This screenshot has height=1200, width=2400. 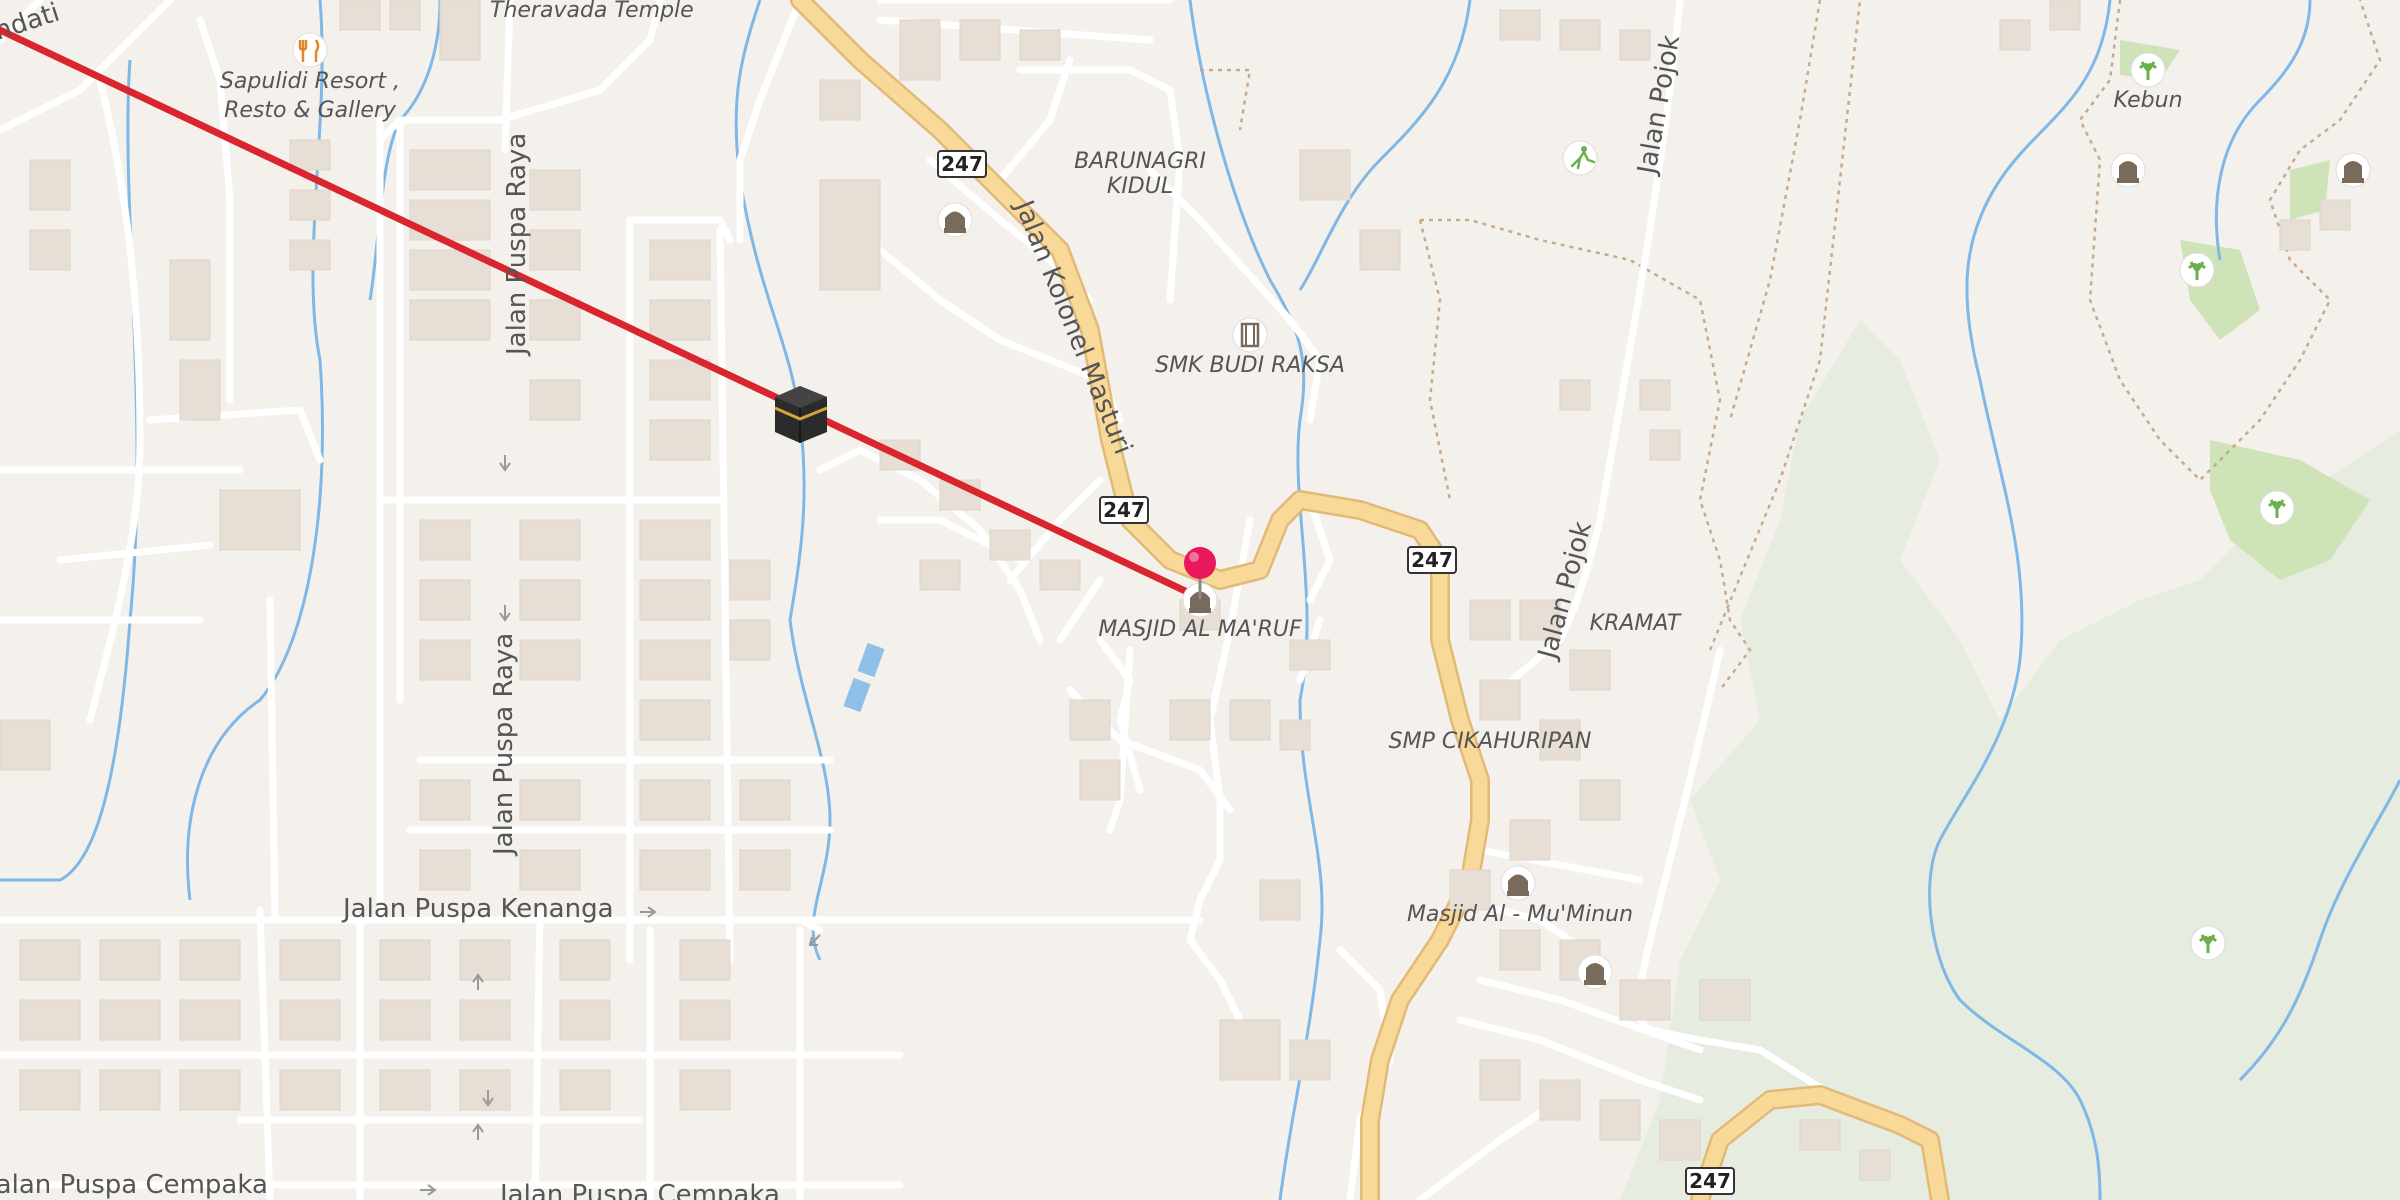 I want to click on poi-label-masjid-al-muminun: Masjid Al - Mu'Minun, so click(x=1520, y=914).